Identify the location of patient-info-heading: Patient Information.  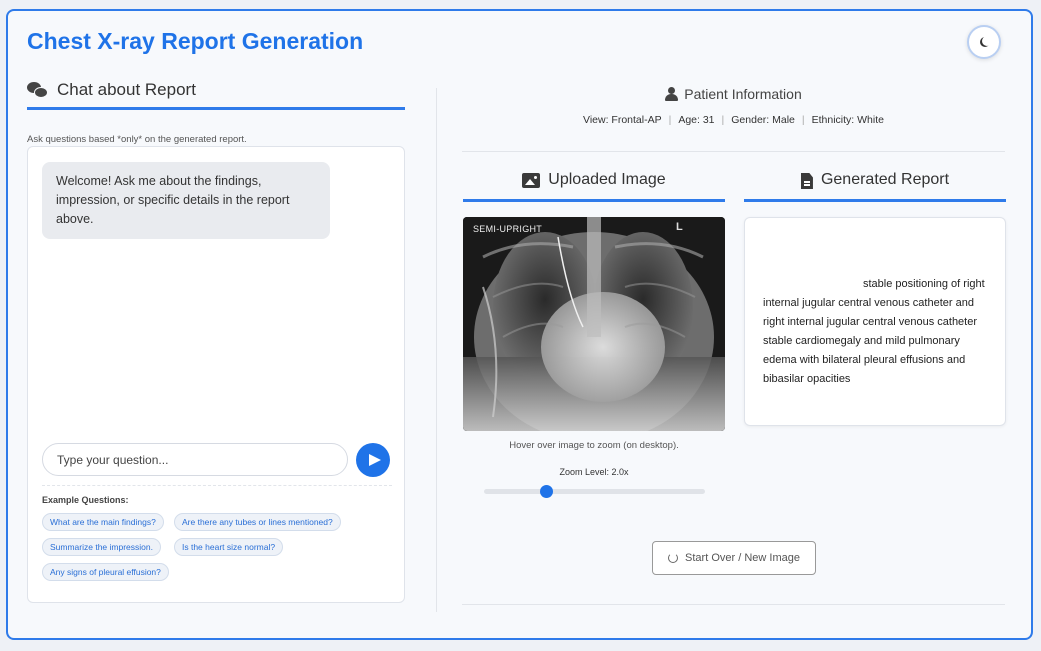
(733, 94).